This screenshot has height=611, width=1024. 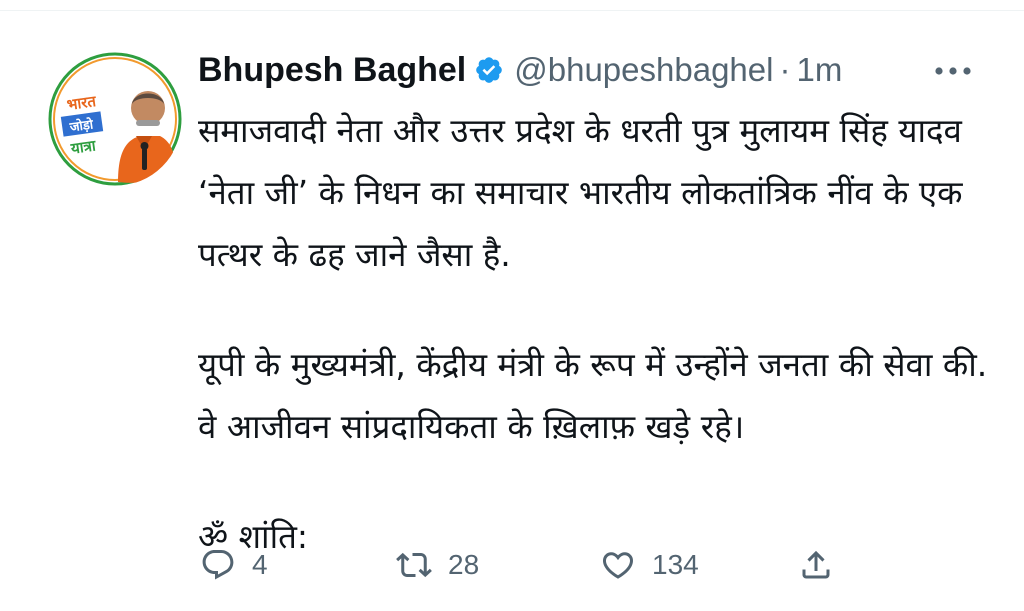 I want to click on reply-button: 4, so click(x=234, y=565).